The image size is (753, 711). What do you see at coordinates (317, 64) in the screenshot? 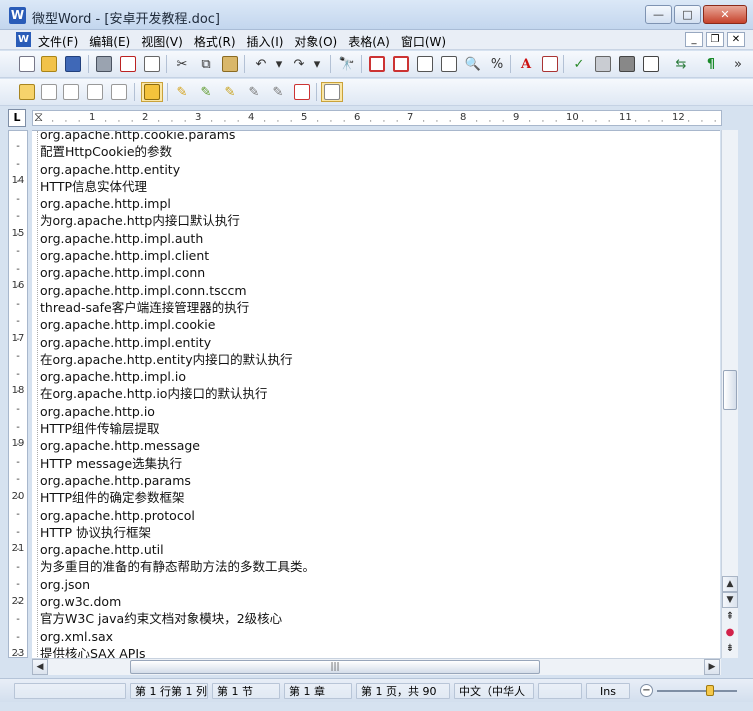
I see `redo-dropdown-icon: ▾` at bounding box center [317, 64].